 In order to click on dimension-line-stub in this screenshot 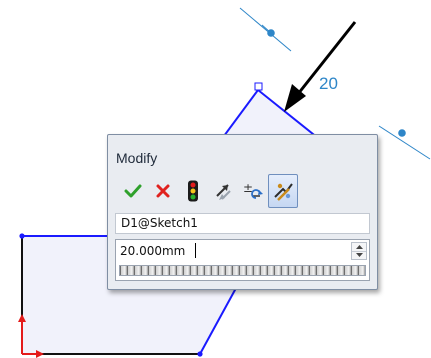, I will do `click(266, 29)`.